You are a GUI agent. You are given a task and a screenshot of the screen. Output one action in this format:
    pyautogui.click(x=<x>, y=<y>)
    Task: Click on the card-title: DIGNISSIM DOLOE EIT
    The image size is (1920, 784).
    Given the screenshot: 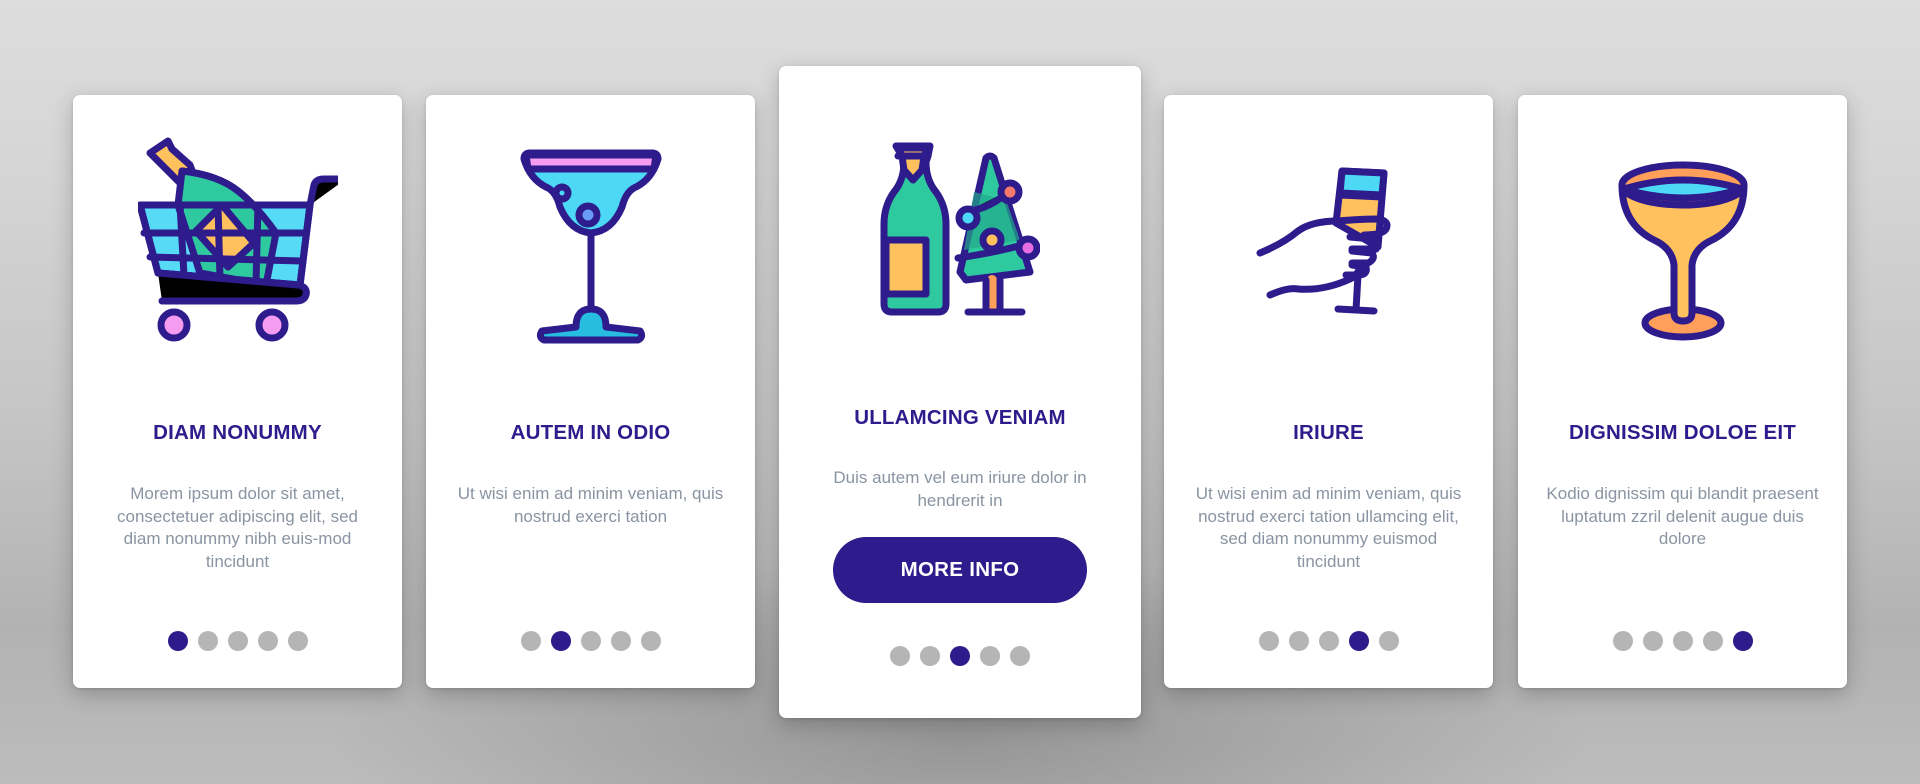 What is the action you would take?
    pyautogui.click(x=1682, y=432)
    